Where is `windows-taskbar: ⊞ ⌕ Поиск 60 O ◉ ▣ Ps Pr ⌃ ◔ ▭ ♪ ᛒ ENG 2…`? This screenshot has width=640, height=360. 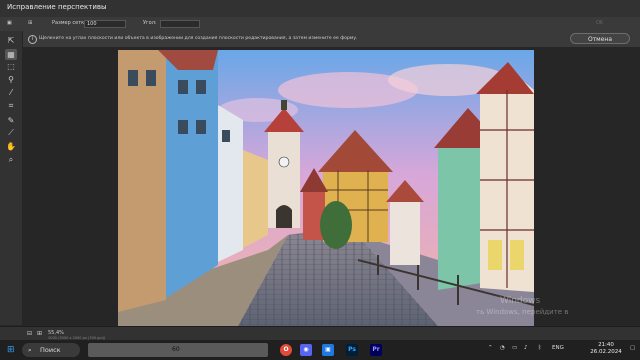 windows-taskbar: ⊞ ⌕ Поиск 60 O ◉ ▣ Ps Pr ⌃ ◔ ▭ ♪ ᛒ ENG 2… is located at coordinates (320, 350).